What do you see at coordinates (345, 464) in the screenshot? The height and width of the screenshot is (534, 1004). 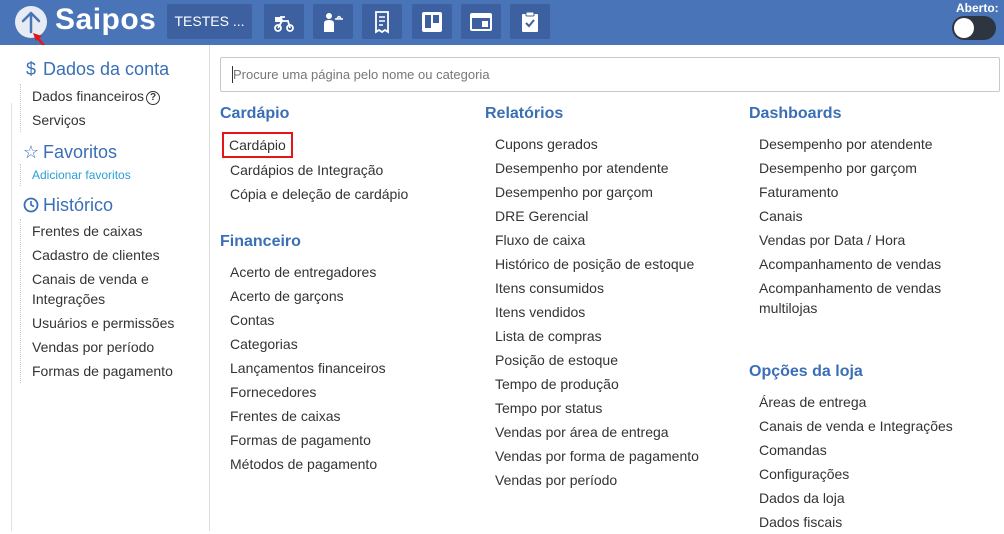 I see `menu-link: Métodos de pagamento` at bounding box center [345, 464].